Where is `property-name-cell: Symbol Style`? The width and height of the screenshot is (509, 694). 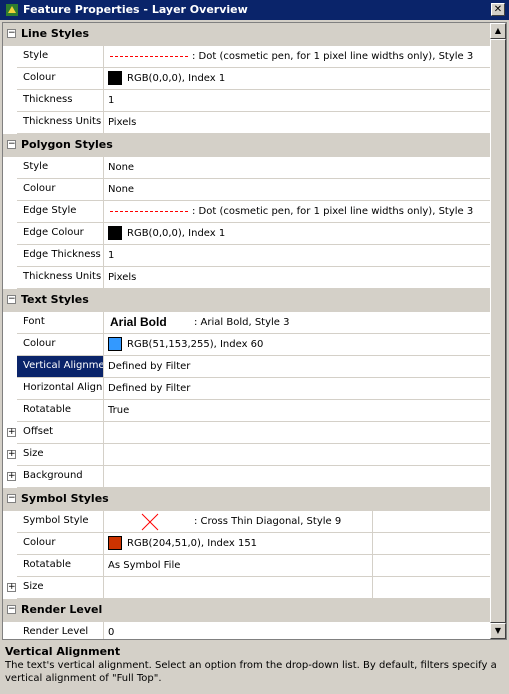
property-name-cell: Symbol Style is located at coordinates (60, 522).